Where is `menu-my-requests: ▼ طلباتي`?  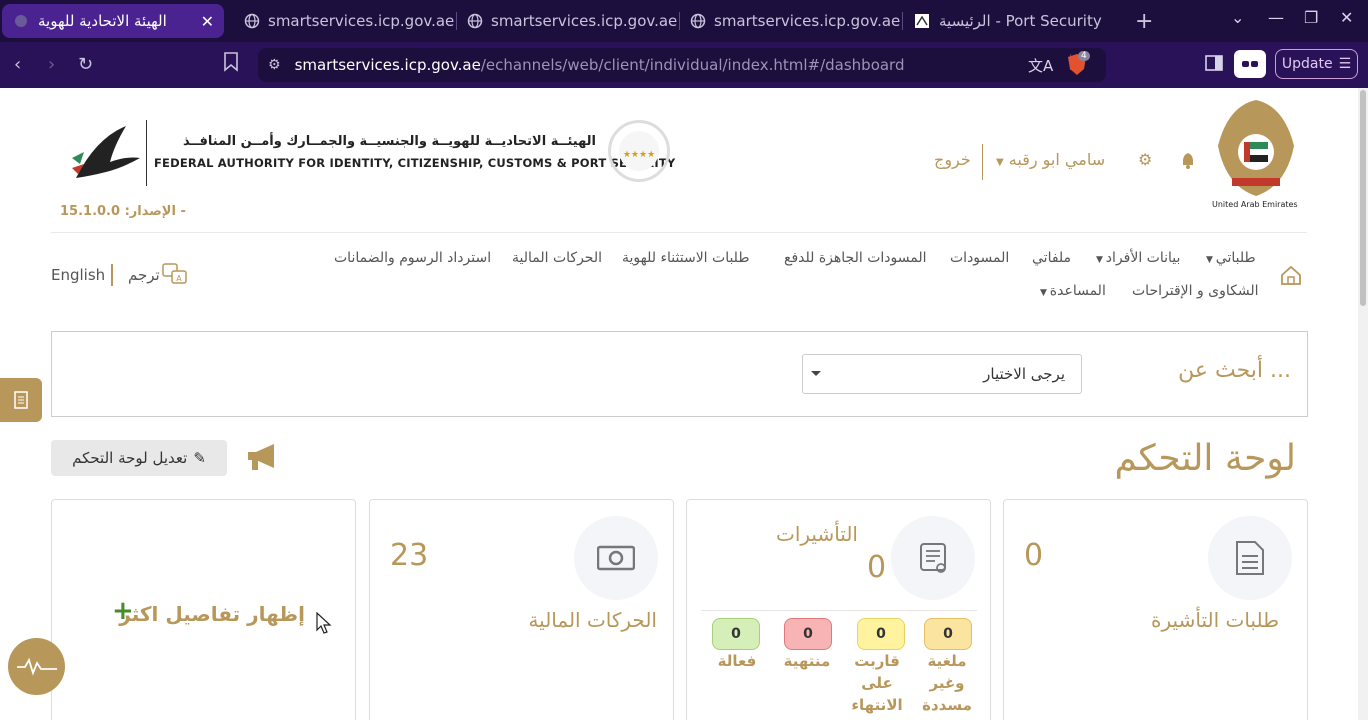
menu-my-requests: ▼ طلباتي is located at coordinates (1231, 258).